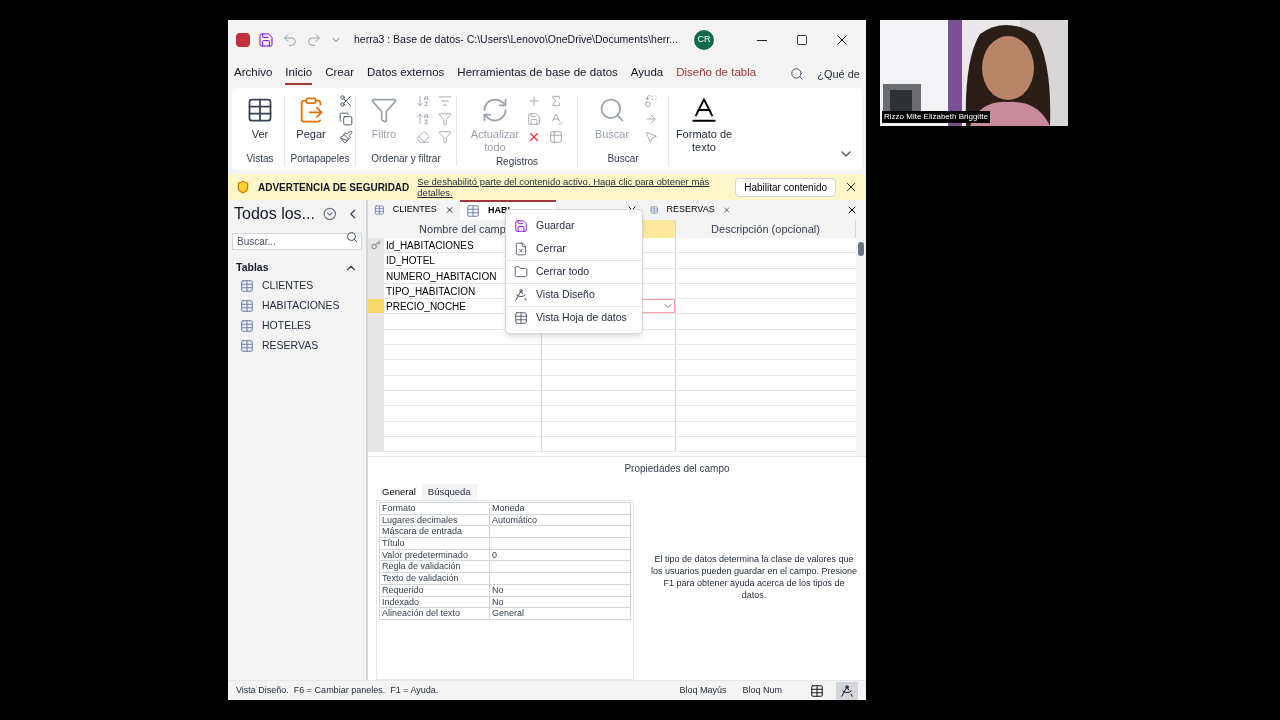 The height and width of the screenshot is (720, 1280). Describe the element at coordinates (445, 119) in the screenshot. I see `advanced-filter-button` at that location.